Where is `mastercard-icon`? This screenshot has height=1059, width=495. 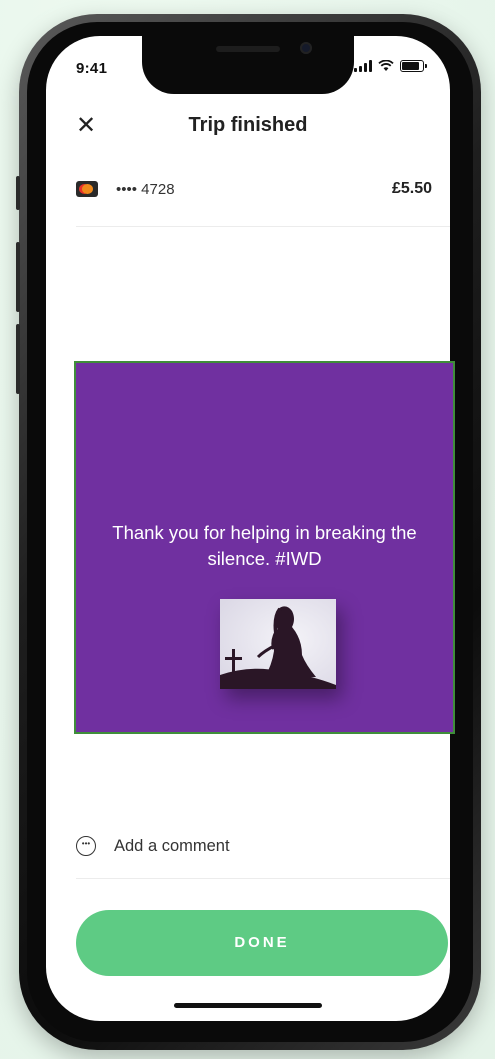
mastercard-icon is located at coordinates (87, 189).